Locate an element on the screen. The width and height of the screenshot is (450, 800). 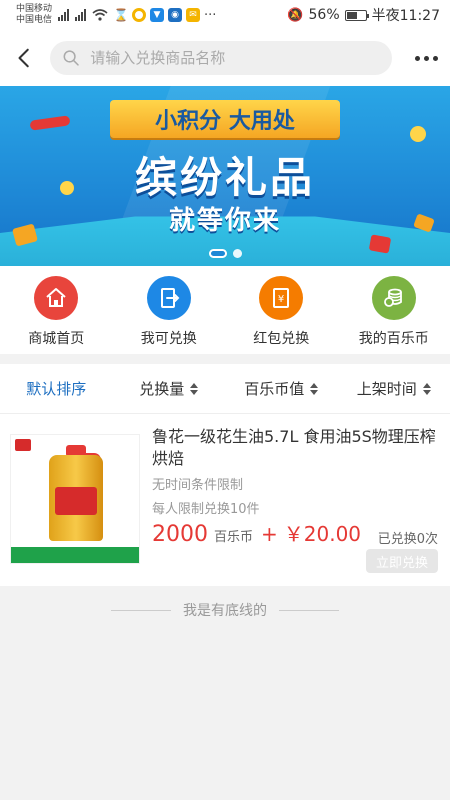
quick-link-red-packet: ¥ 红包兑换 is located at coordinates (281, 310).